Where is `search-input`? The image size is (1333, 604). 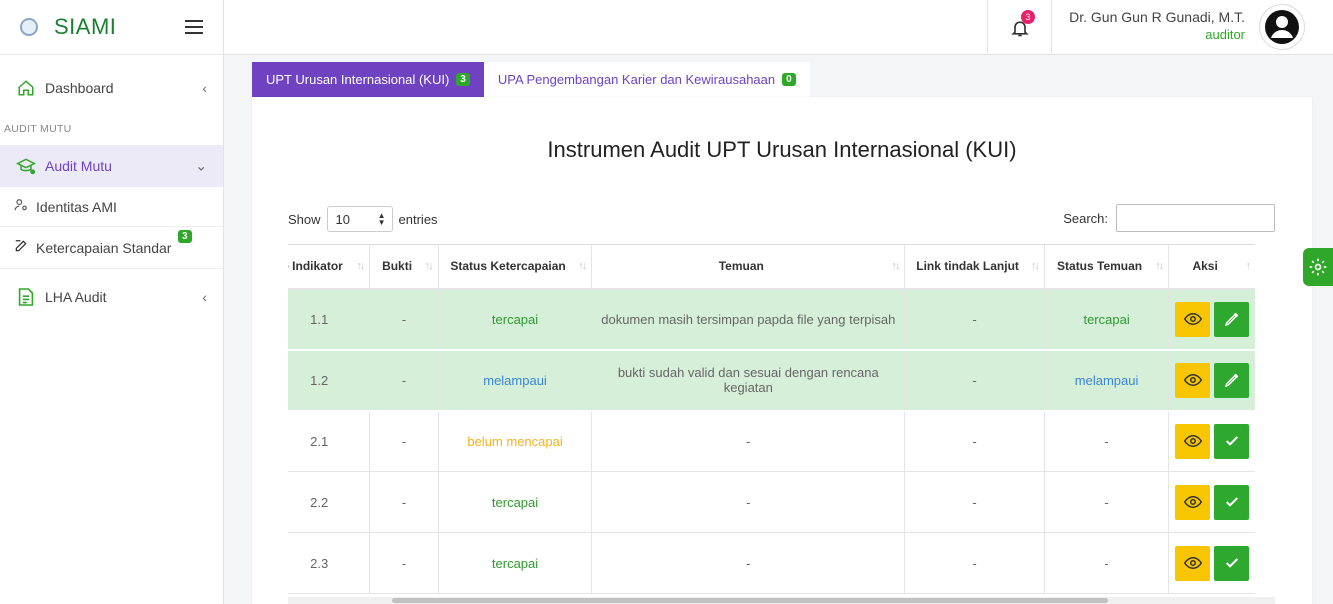
search-input is located at coordinates (1195, 218).